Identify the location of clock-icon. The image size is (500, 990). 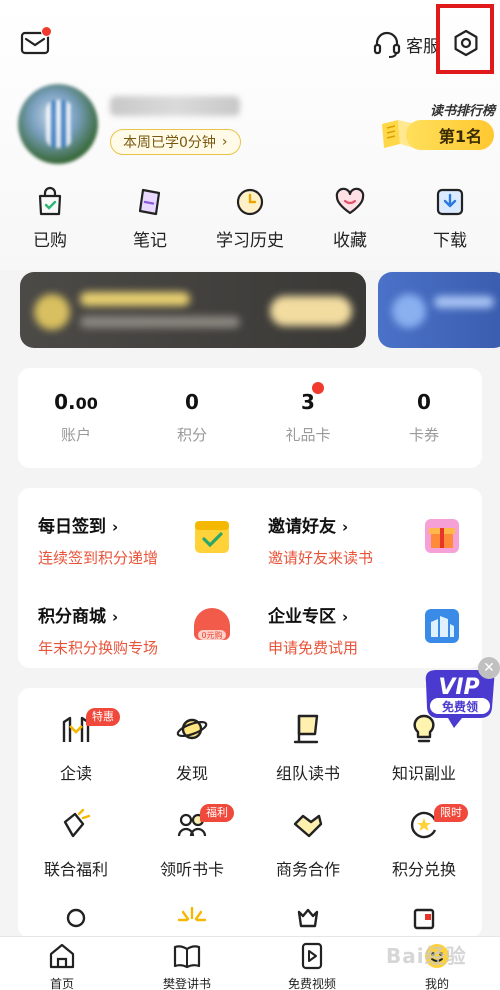
(250, 202).